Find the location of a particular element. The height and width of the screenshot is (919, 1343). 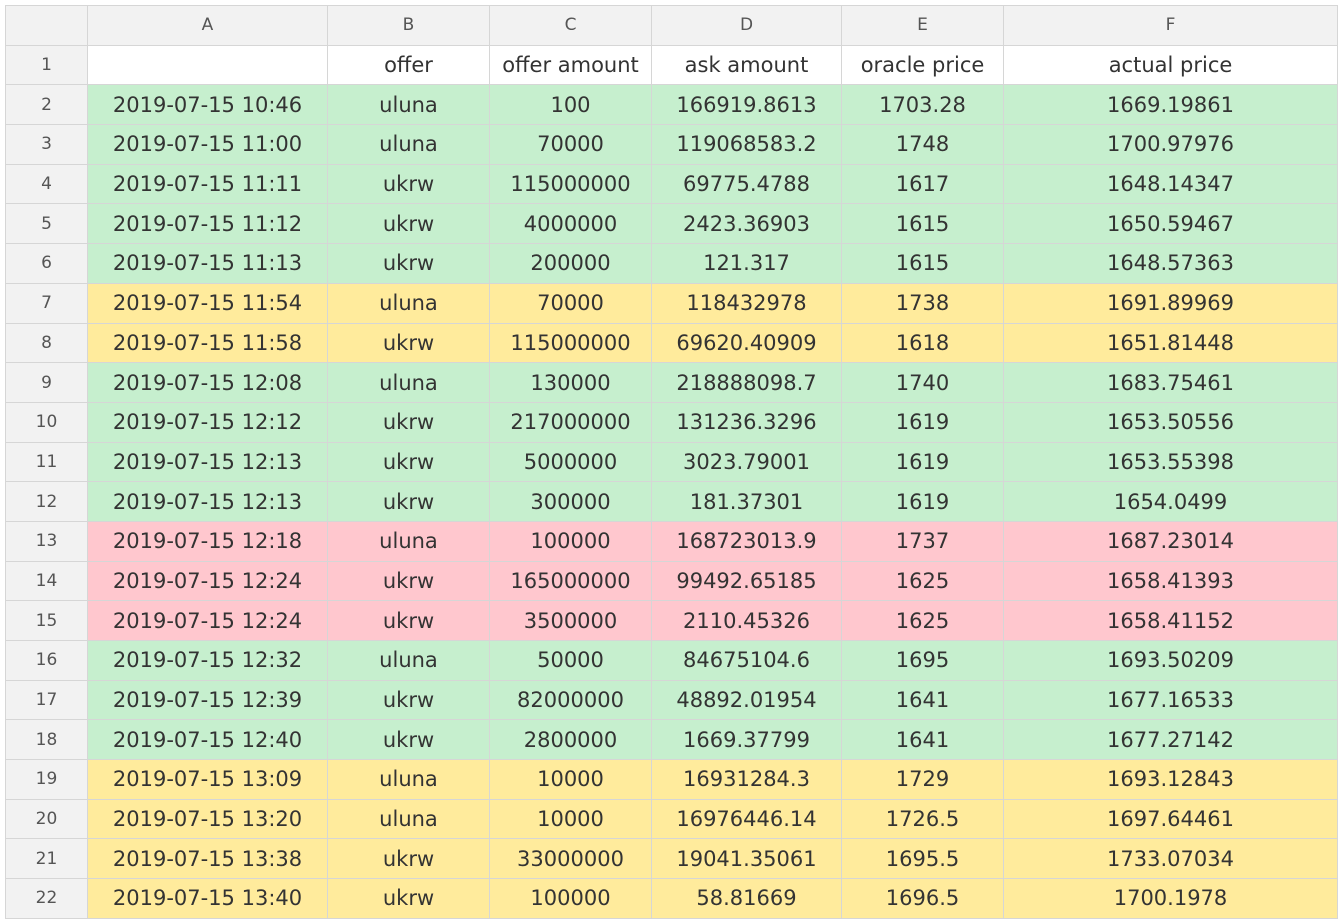

cell-a: 2019-07-15 12:32 is located at coordinates (207, 660).